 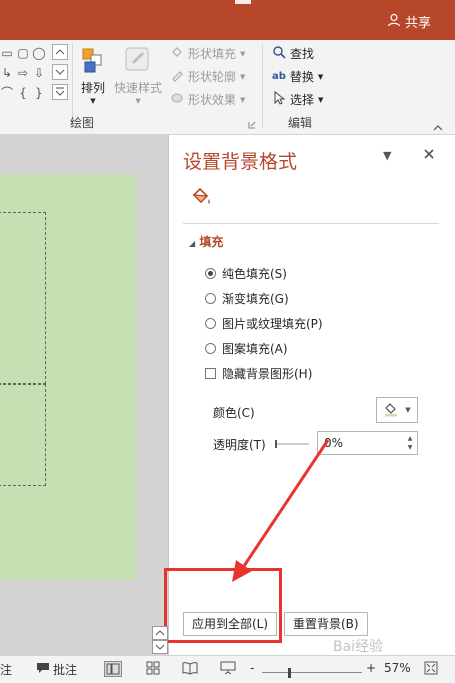 I want to click on title-notch, so click(x=243, y=2).